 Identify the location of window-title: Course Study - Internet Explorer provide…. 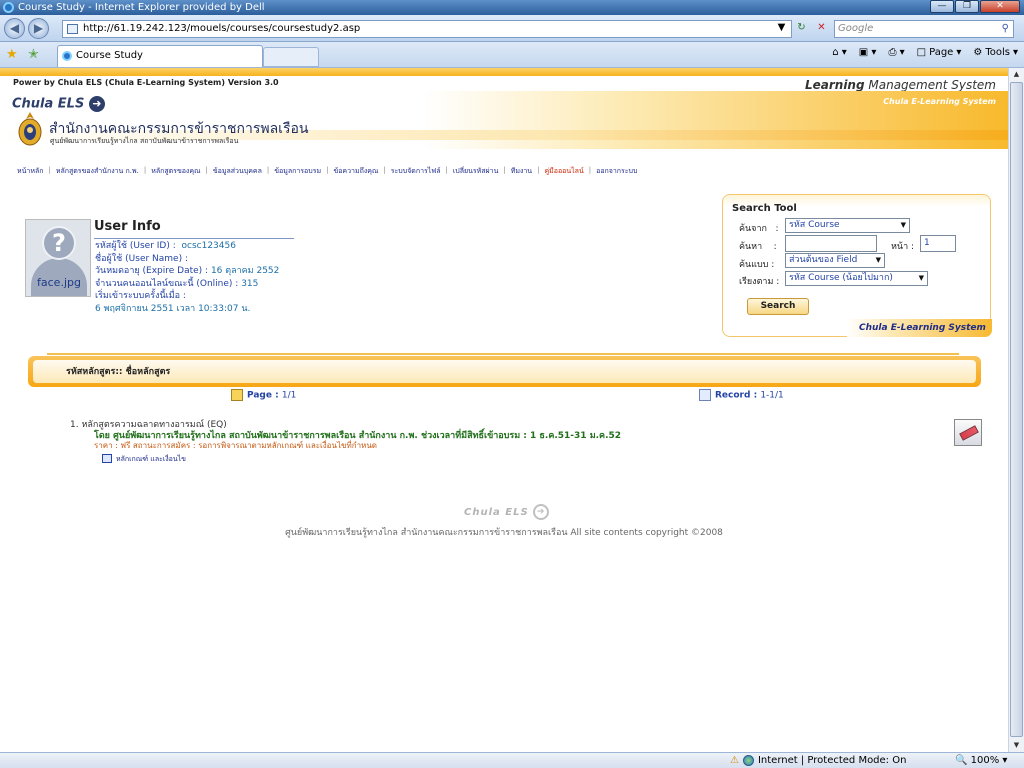
(141, 7).